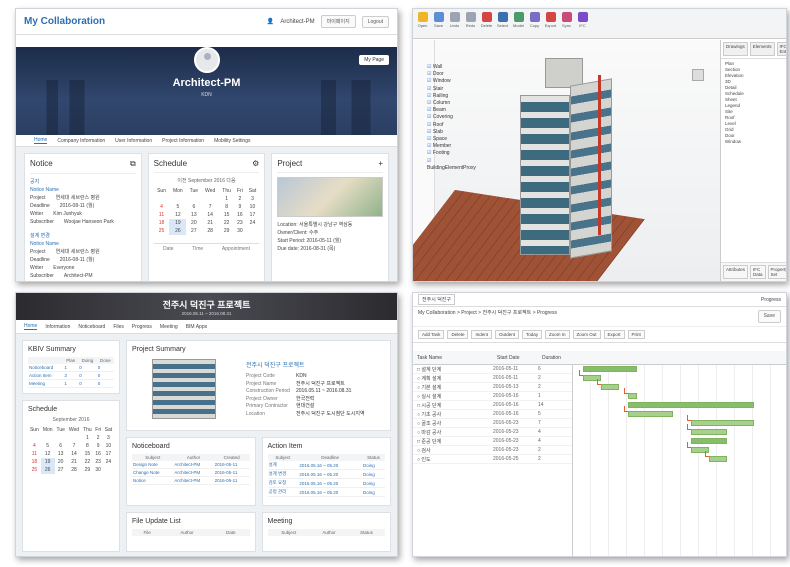 The image size is (790, 567). I want to click on drawing-item: Window, so click(753, 142).